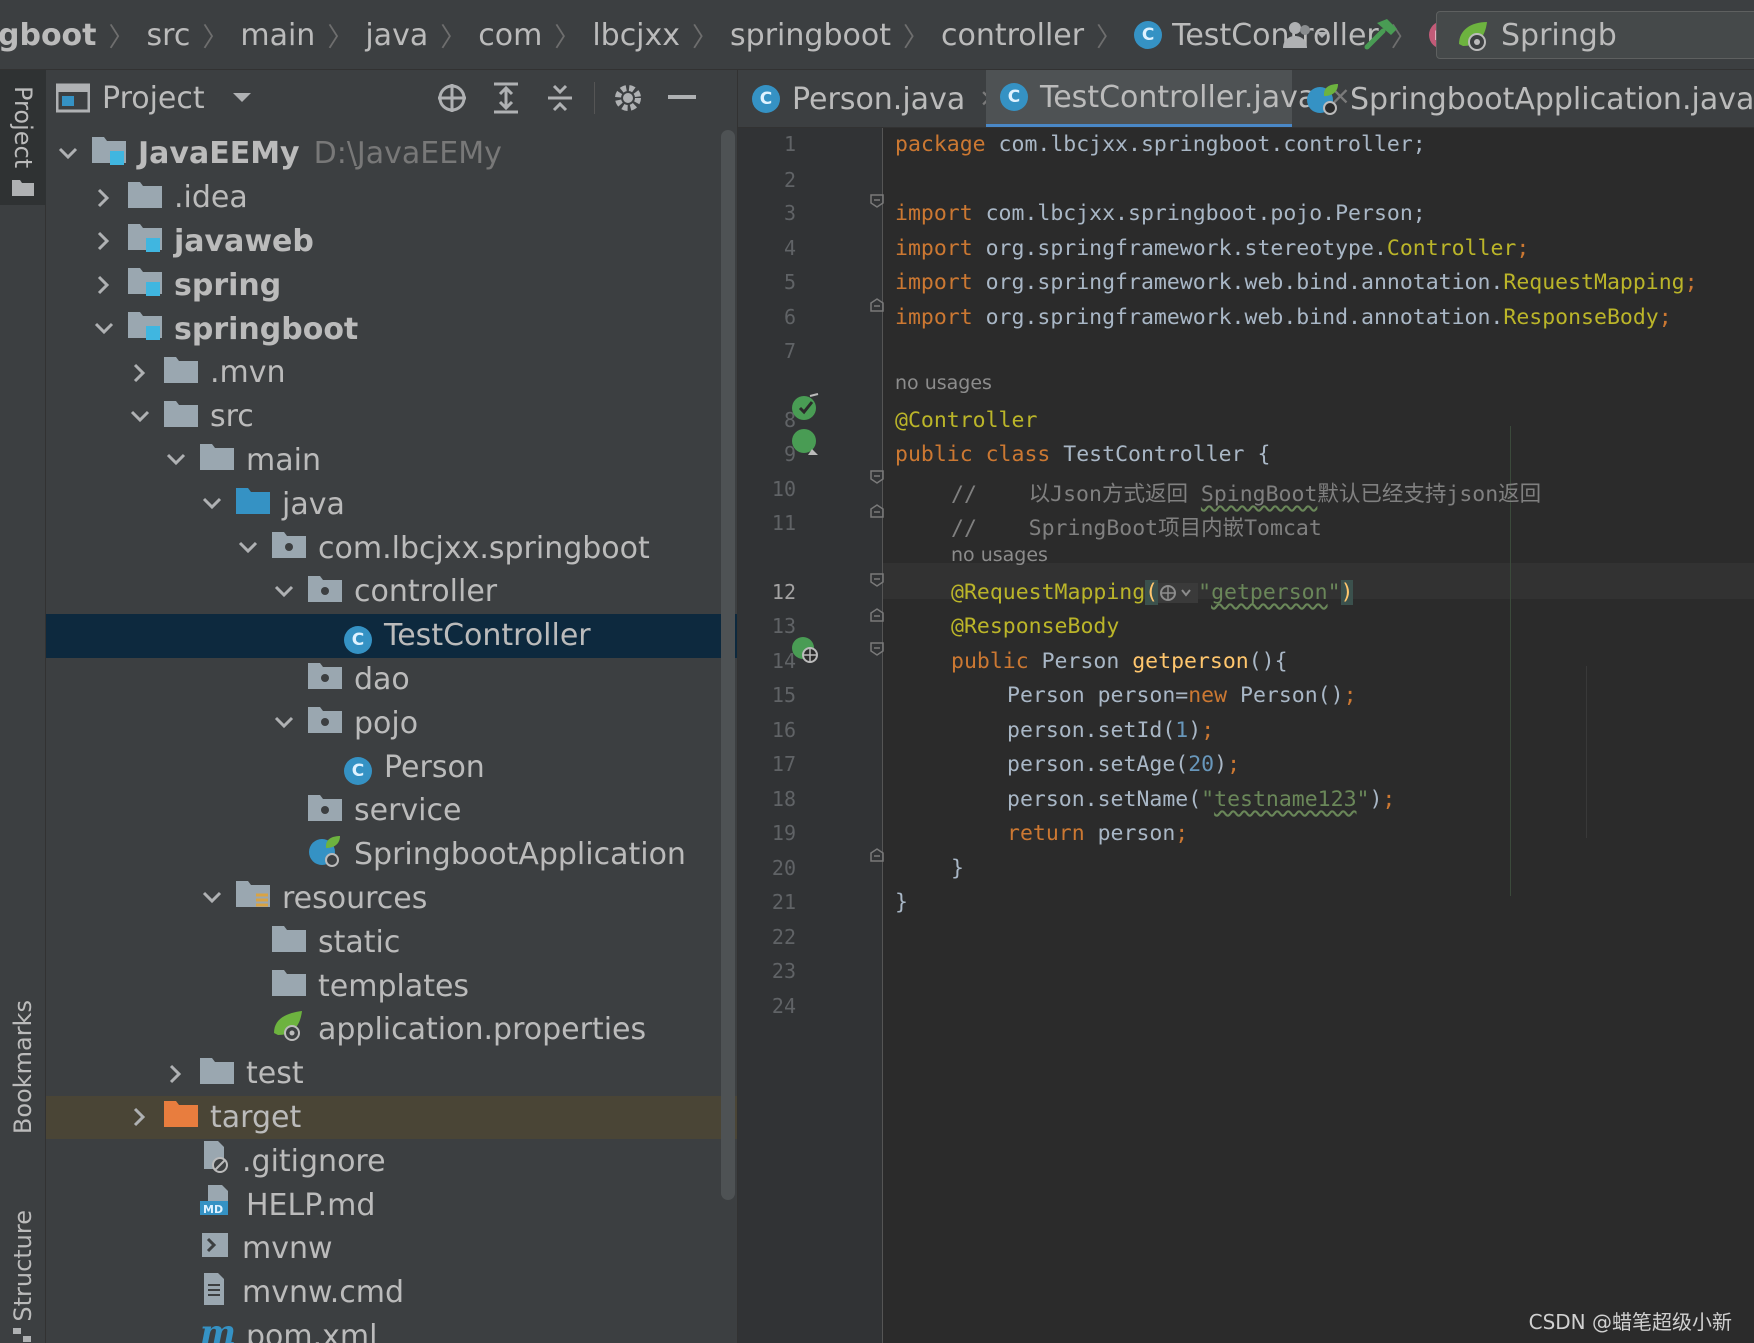 This screenshot has width=1754, height=1343. Describe the element at coordinates (391, 373) in the screenshot. I see `tree-item-mvn: .mvn` at that location.